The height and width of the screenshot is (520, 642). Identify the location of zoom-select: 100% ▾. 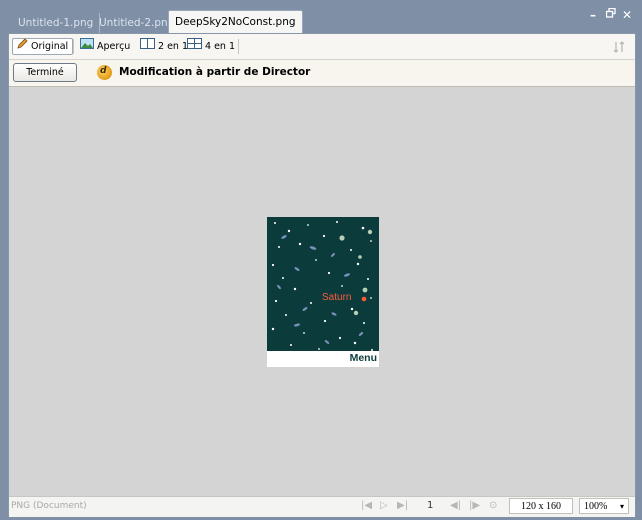
(604, 506).